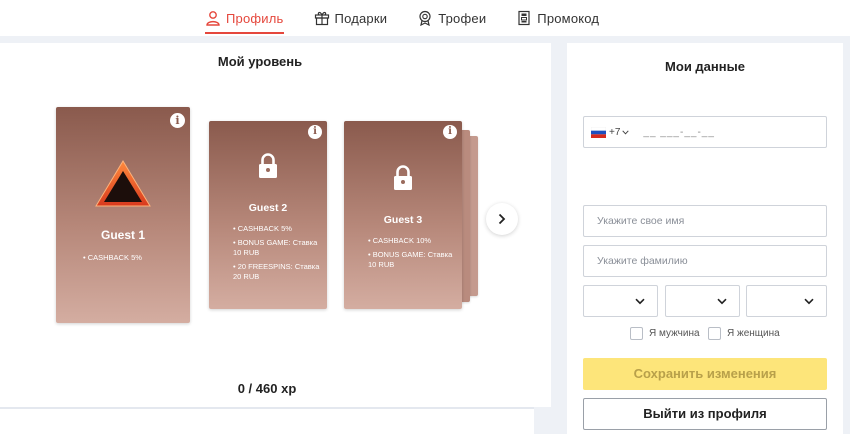 The height and width of the screenshot is (434, 850). I want to click on xp-progress: 0 / 460 xp, so click(267, 388).